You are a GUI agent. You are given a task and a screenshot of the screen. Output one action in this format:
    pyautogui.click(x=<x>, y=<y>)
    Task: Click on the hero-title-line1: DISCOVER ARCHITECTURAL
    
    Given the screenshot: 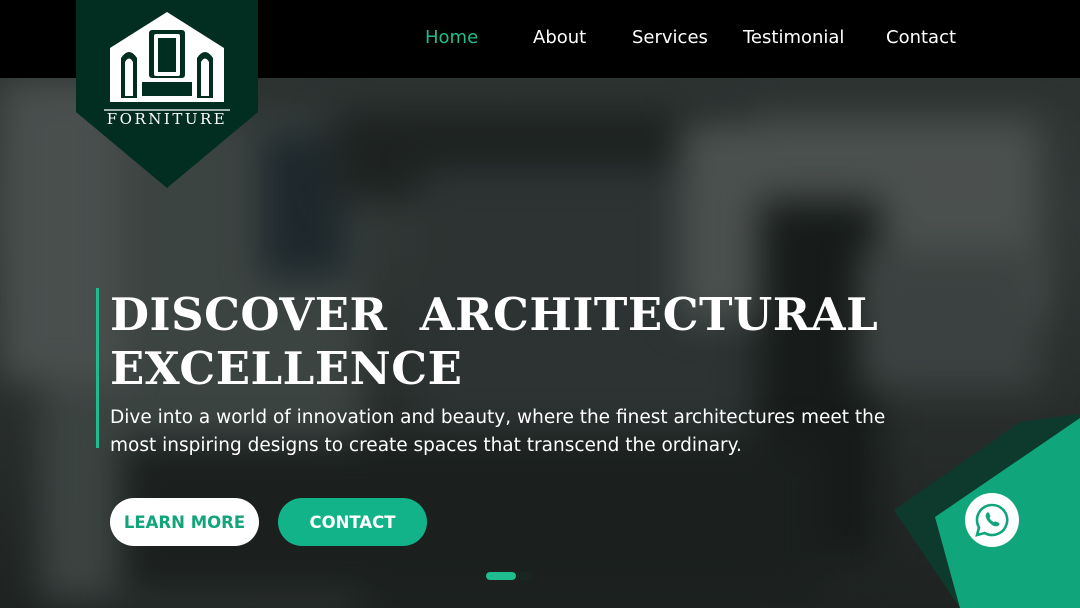 What is the action you would take?
    pyautogui.click(x=494, y=314)
    